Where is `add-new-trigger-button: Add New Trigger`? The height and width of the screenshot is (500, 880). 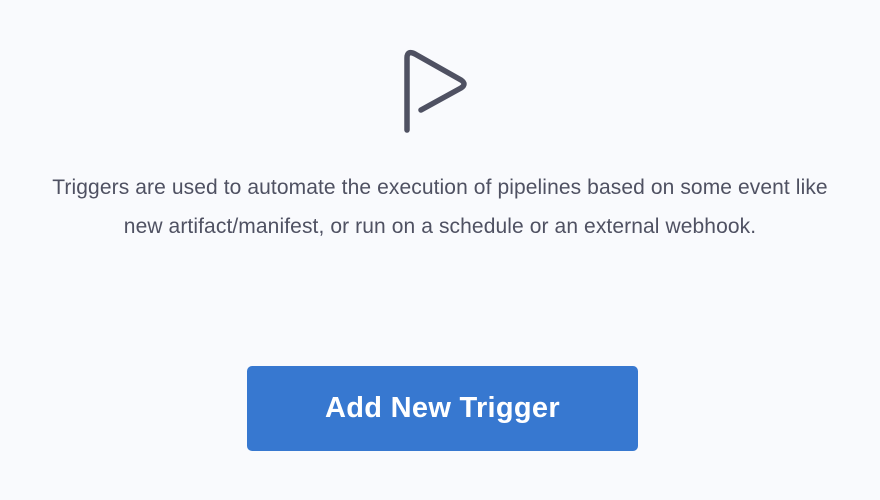 add-new-trigger-button: Add New Trigger is located at coordinates (442, 408).